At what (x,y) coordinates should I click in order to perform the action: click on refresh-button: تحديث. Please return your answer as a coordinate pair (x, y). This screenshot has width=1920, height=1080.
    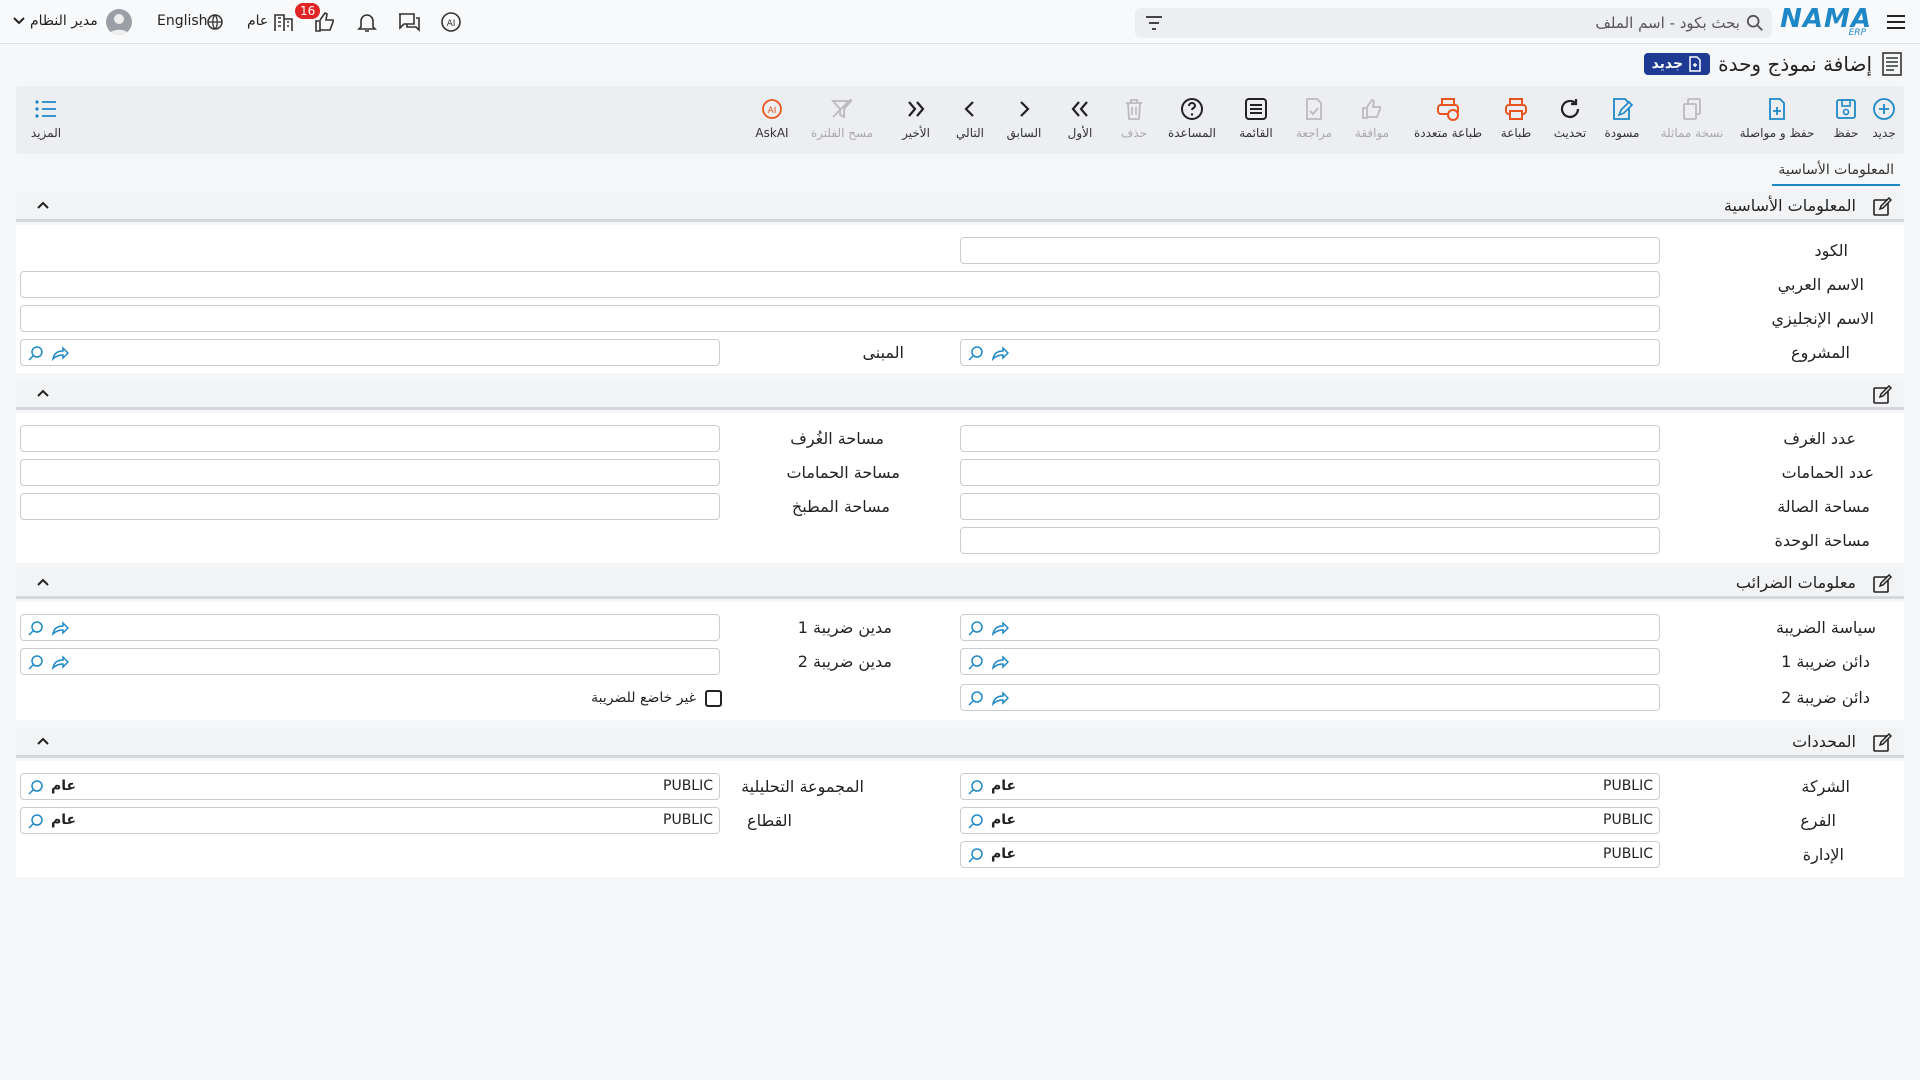
    Looking at the image, I should click on (1570, 122).